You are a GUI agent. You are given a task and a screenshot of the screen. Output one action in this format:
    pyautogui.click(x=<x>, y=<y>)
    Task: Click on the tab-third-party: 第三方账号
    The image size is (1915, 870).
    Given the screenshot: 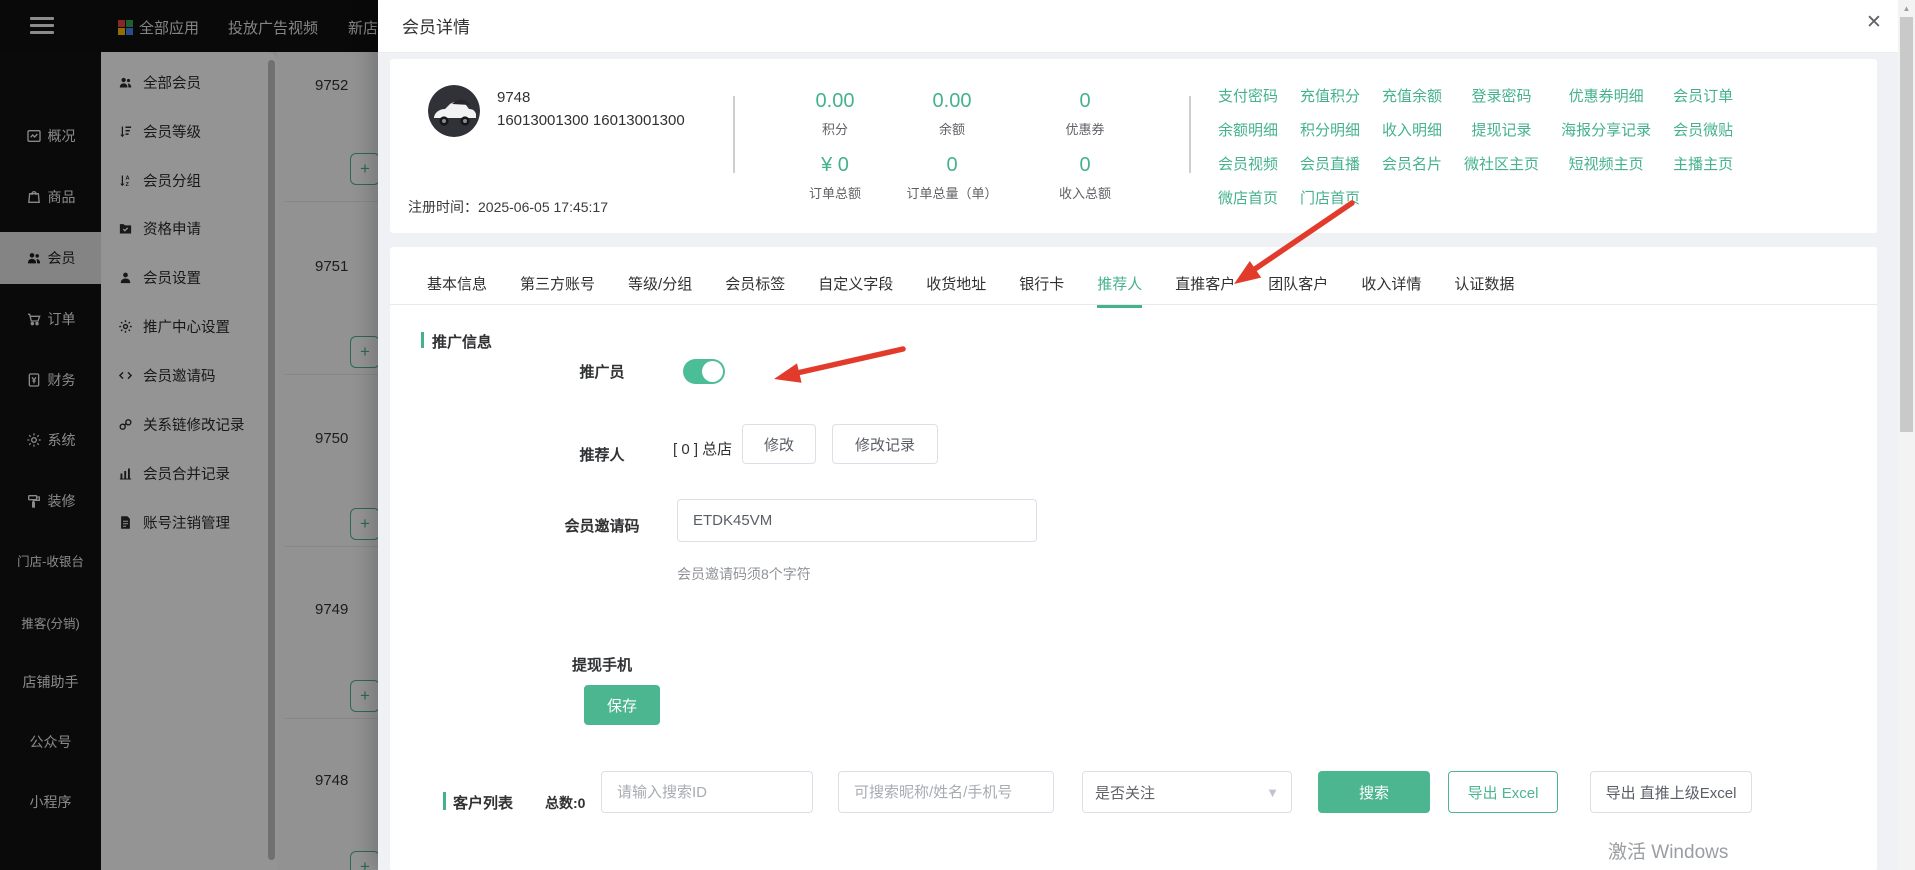 What is the action you would take?
    pyautogui.click(x=557, y=290)
    